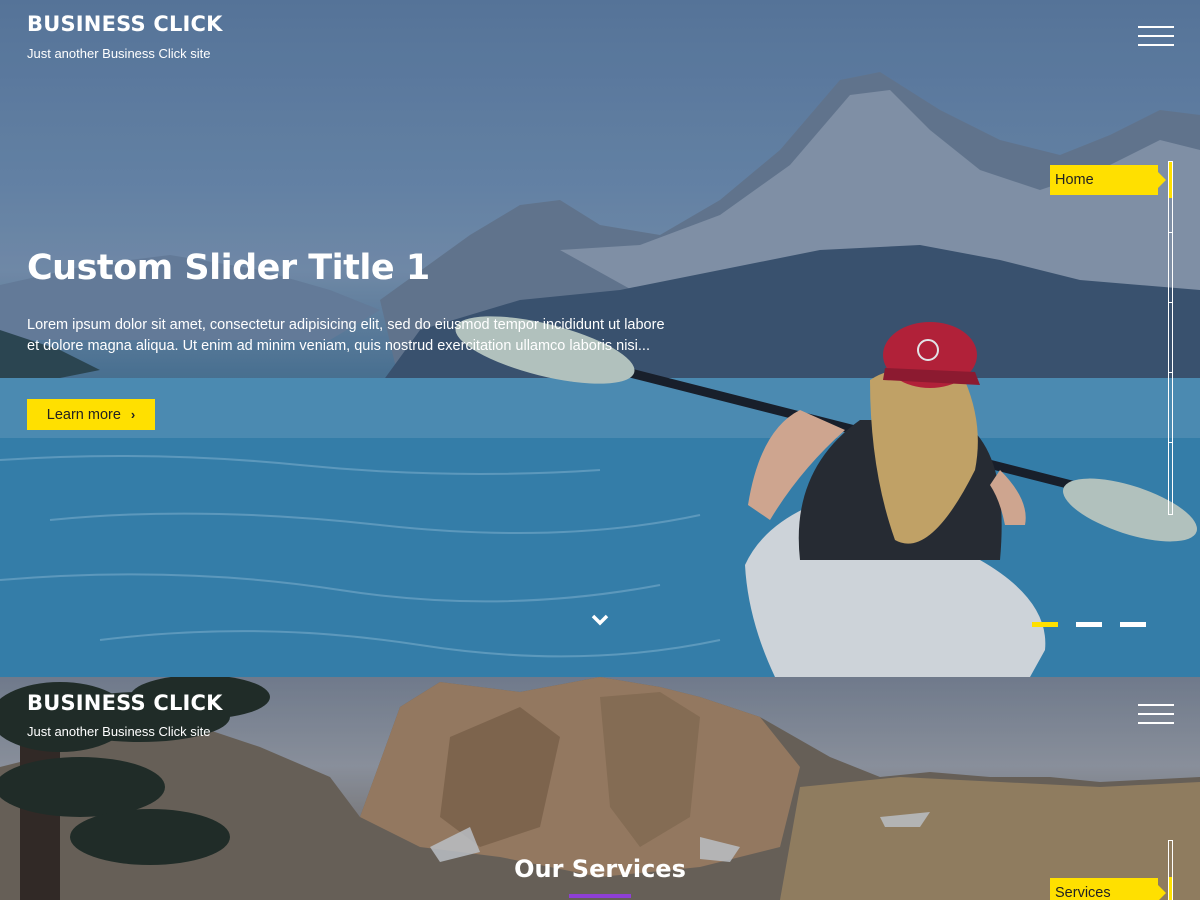 The width and height of the screenshot is (1200, 900). What do you see at coordinates (119, 53) in the screenshot?
I see `site-tagline: Just another Business Click site` at bounding box center [119, 53].